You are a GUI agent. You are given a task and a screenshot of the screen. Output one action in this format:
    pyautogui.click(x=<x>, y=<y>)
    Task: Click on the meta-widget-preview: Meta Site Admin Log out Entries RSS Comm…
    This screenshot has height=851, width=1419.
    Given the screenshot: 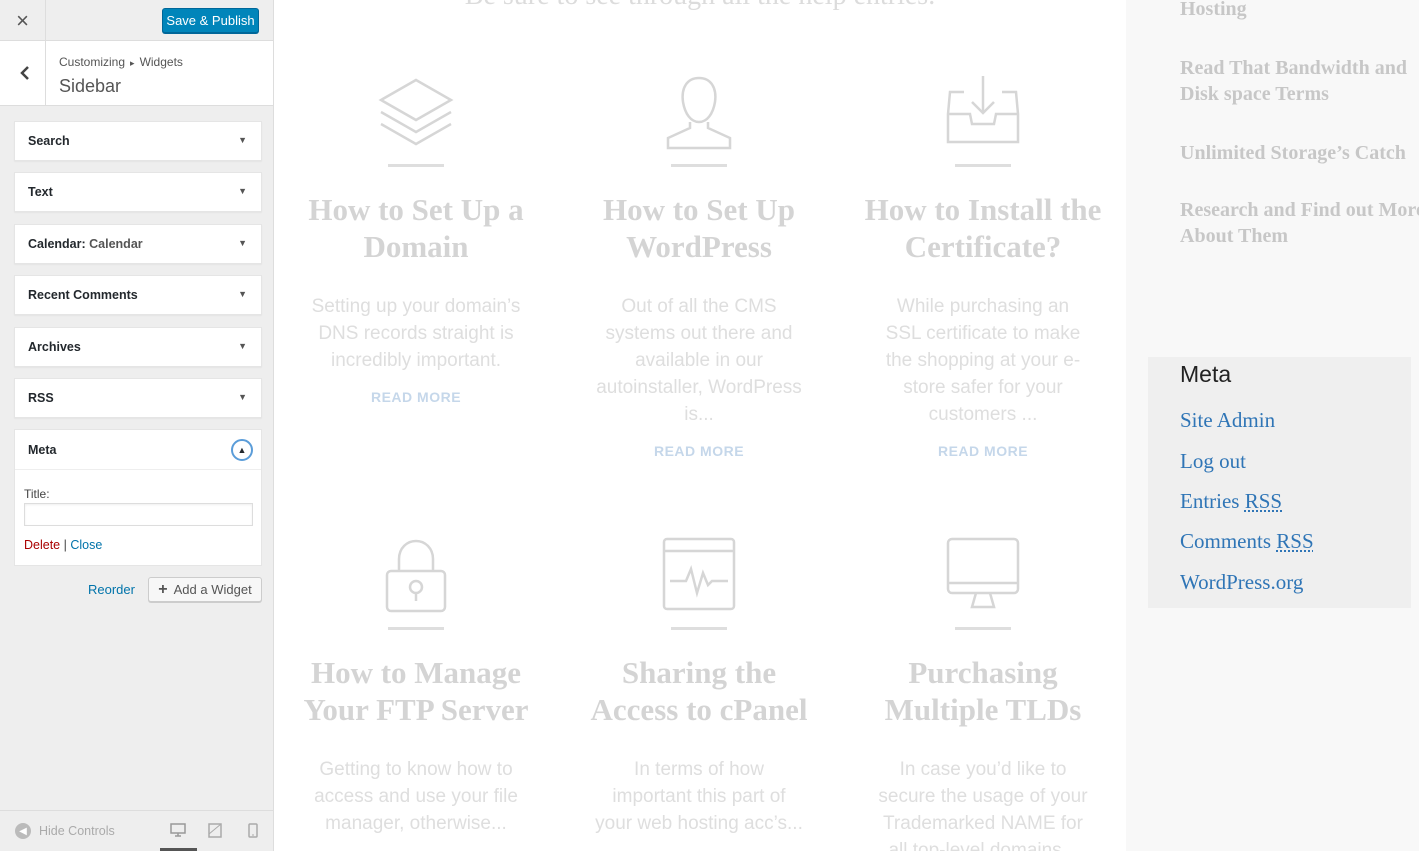 What is the action you would take?
    pyautogui.click(x=1279, y=482)
    